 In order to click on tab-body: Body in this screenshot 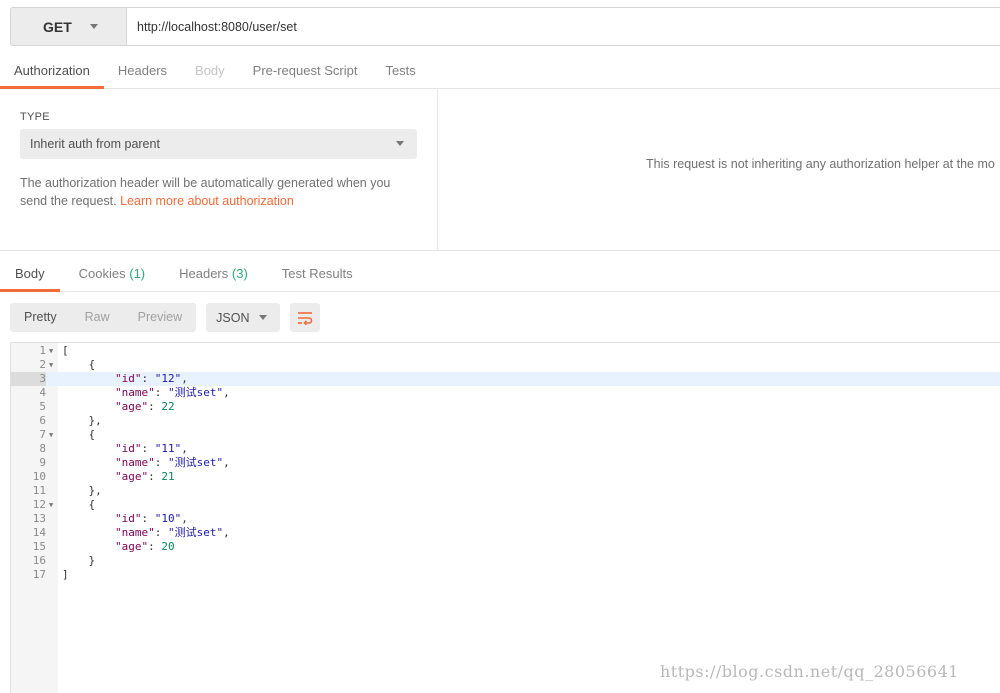, I will do `click(210, 72)`.